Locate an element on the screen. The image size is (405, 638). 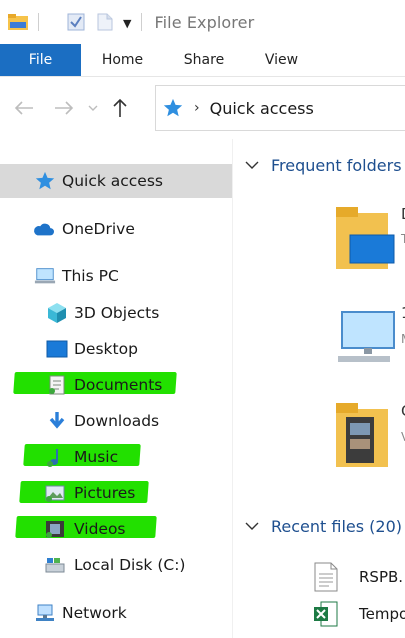
file-name: RSPB. is located at coordinates (381, 577).